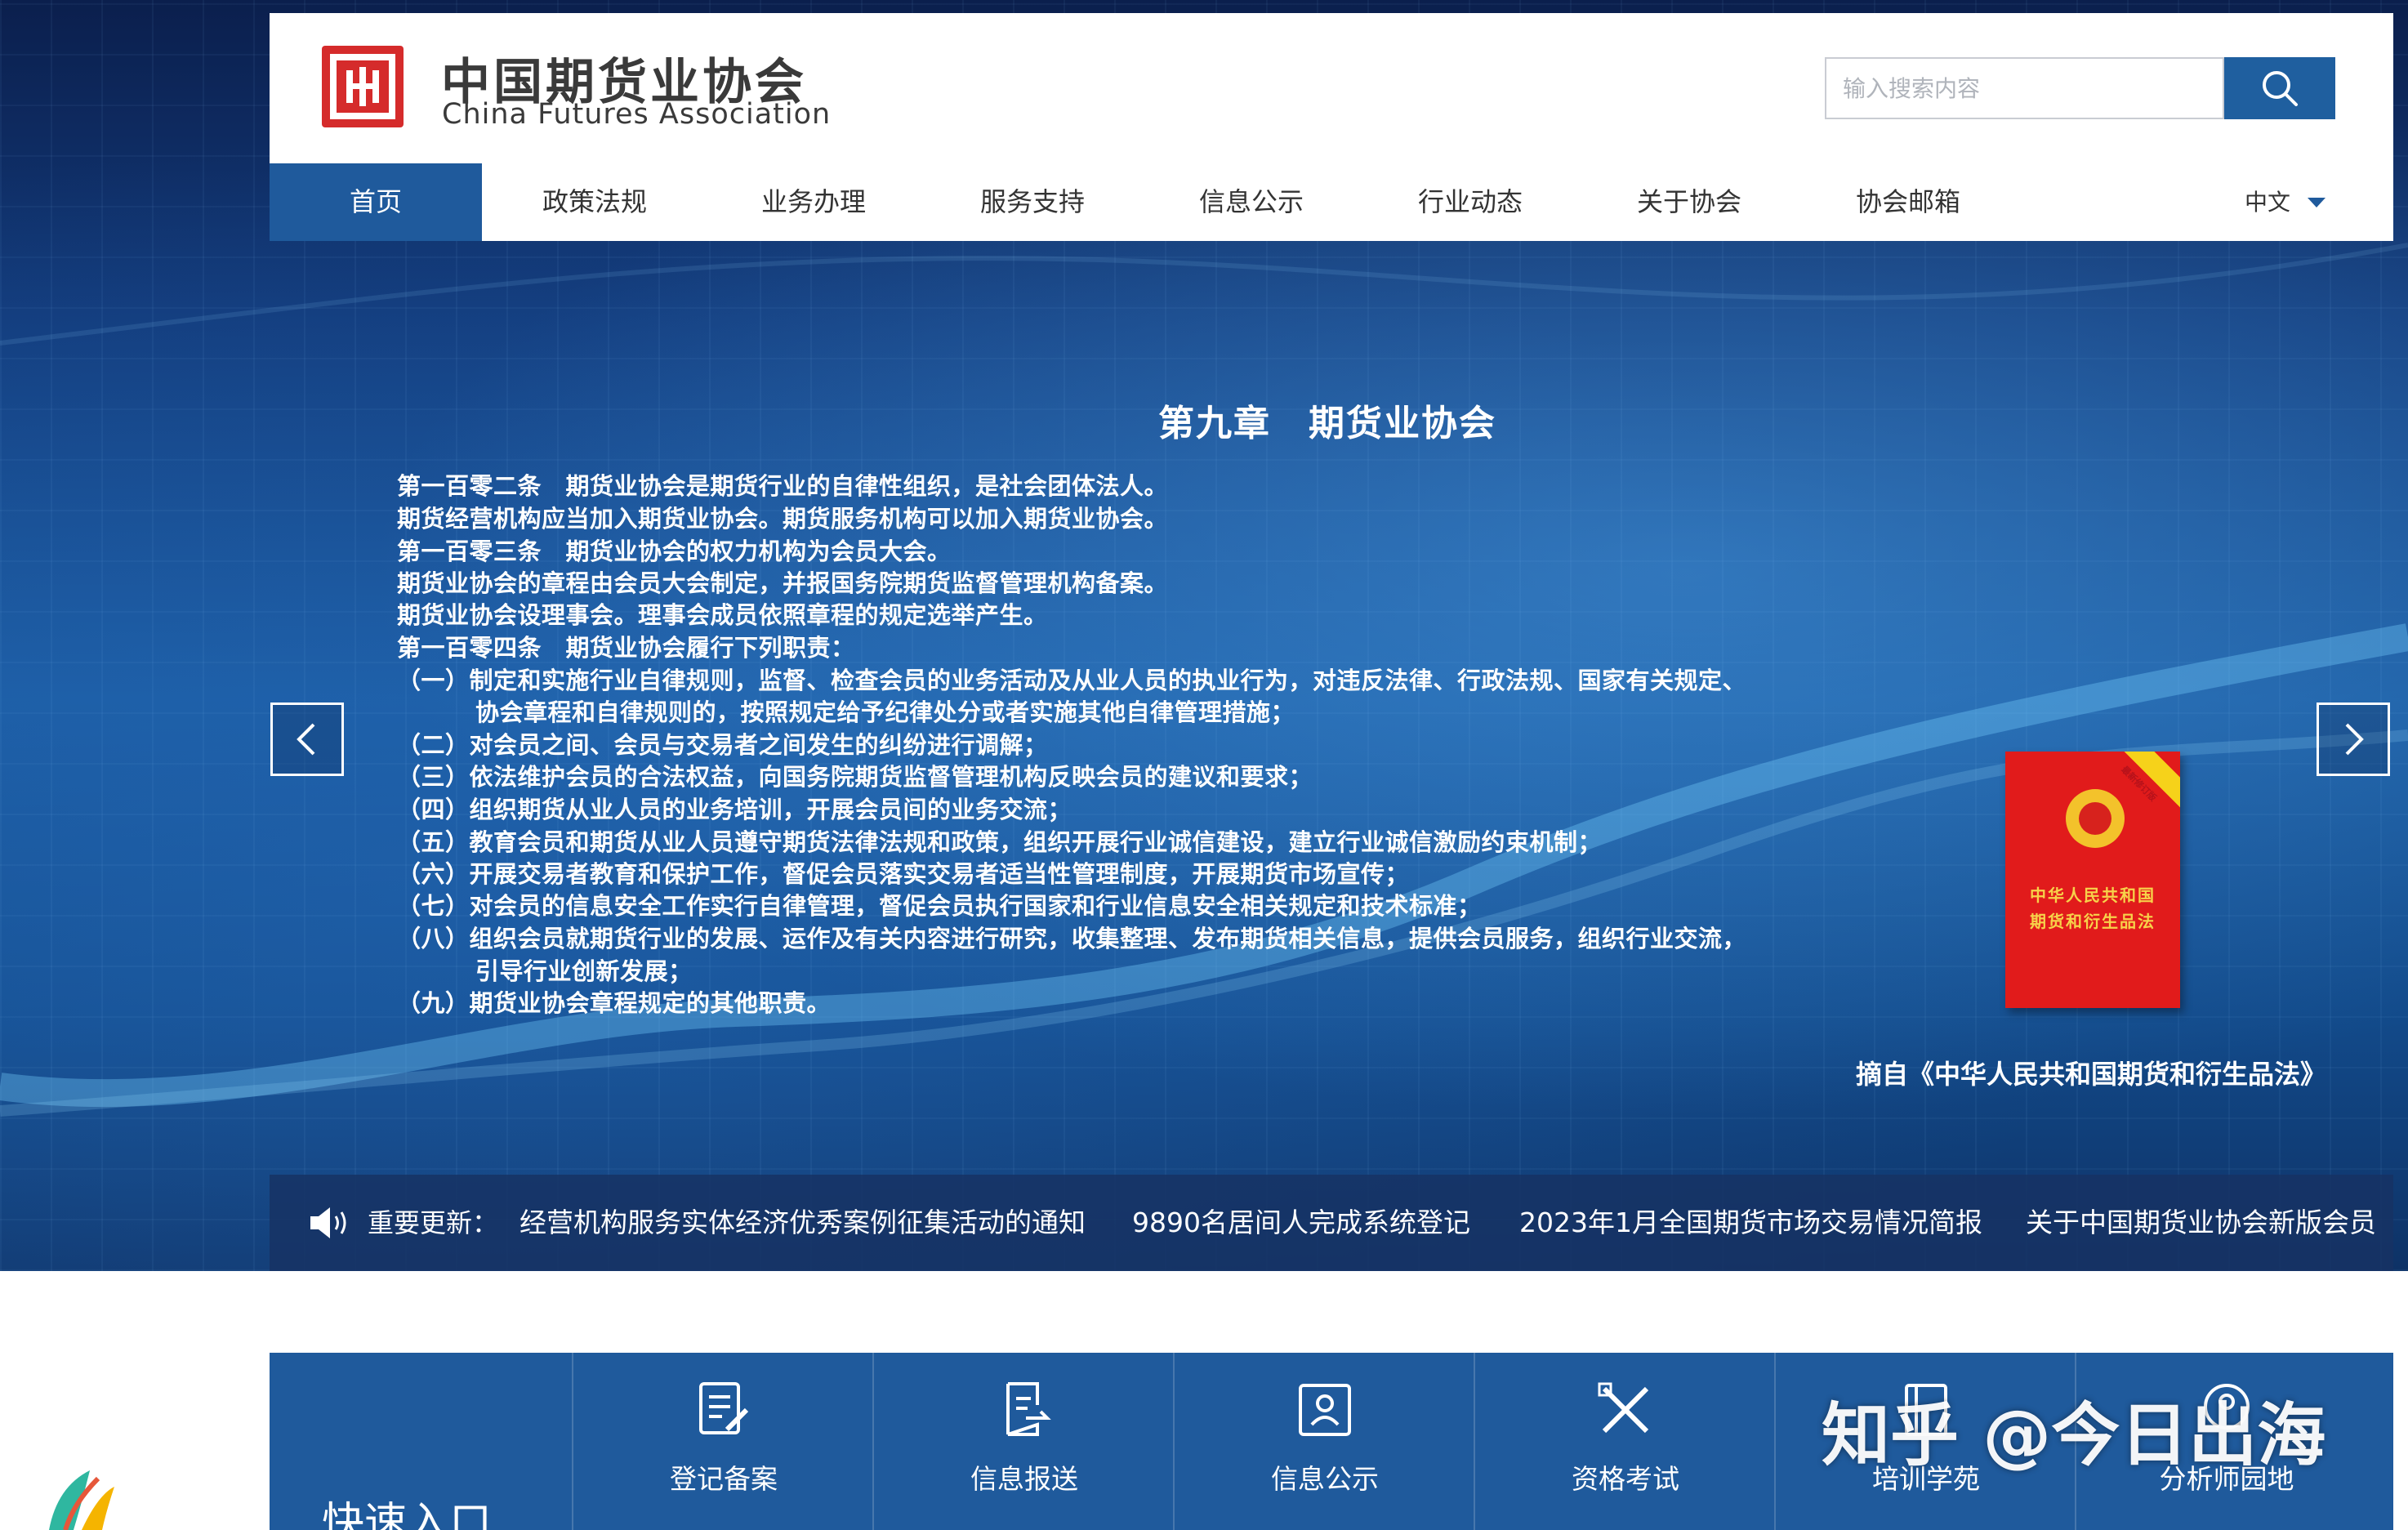  What do you see at coordinates (722, 615) in the screenshot?
I see `law-line: 期货业协会设理事会。理事会成员依照章程的规定选举产生。` at bounding box center [722, 615].